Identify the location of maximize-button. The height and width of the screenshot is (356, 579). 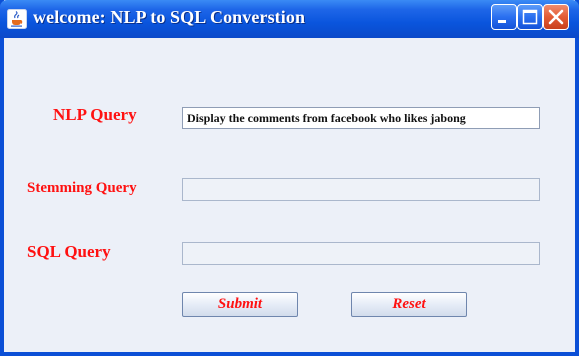
(530, 17).